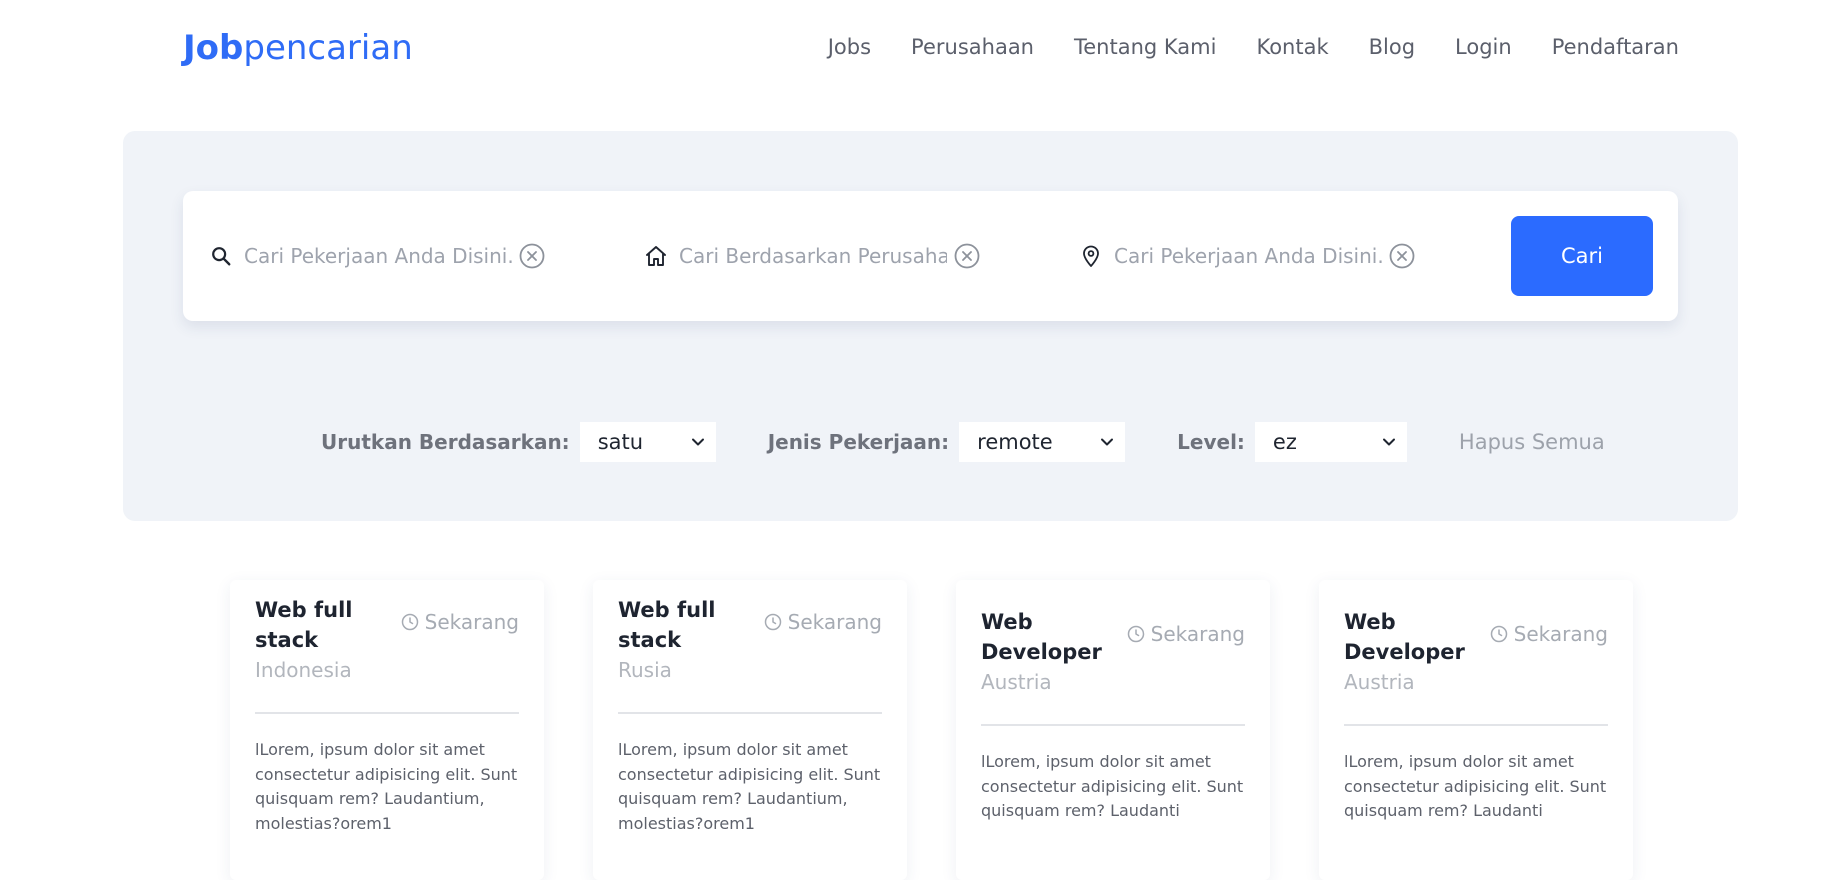 This screenshot has height=880, width=1845. I want to click on job-search-field, so click(377, 256).